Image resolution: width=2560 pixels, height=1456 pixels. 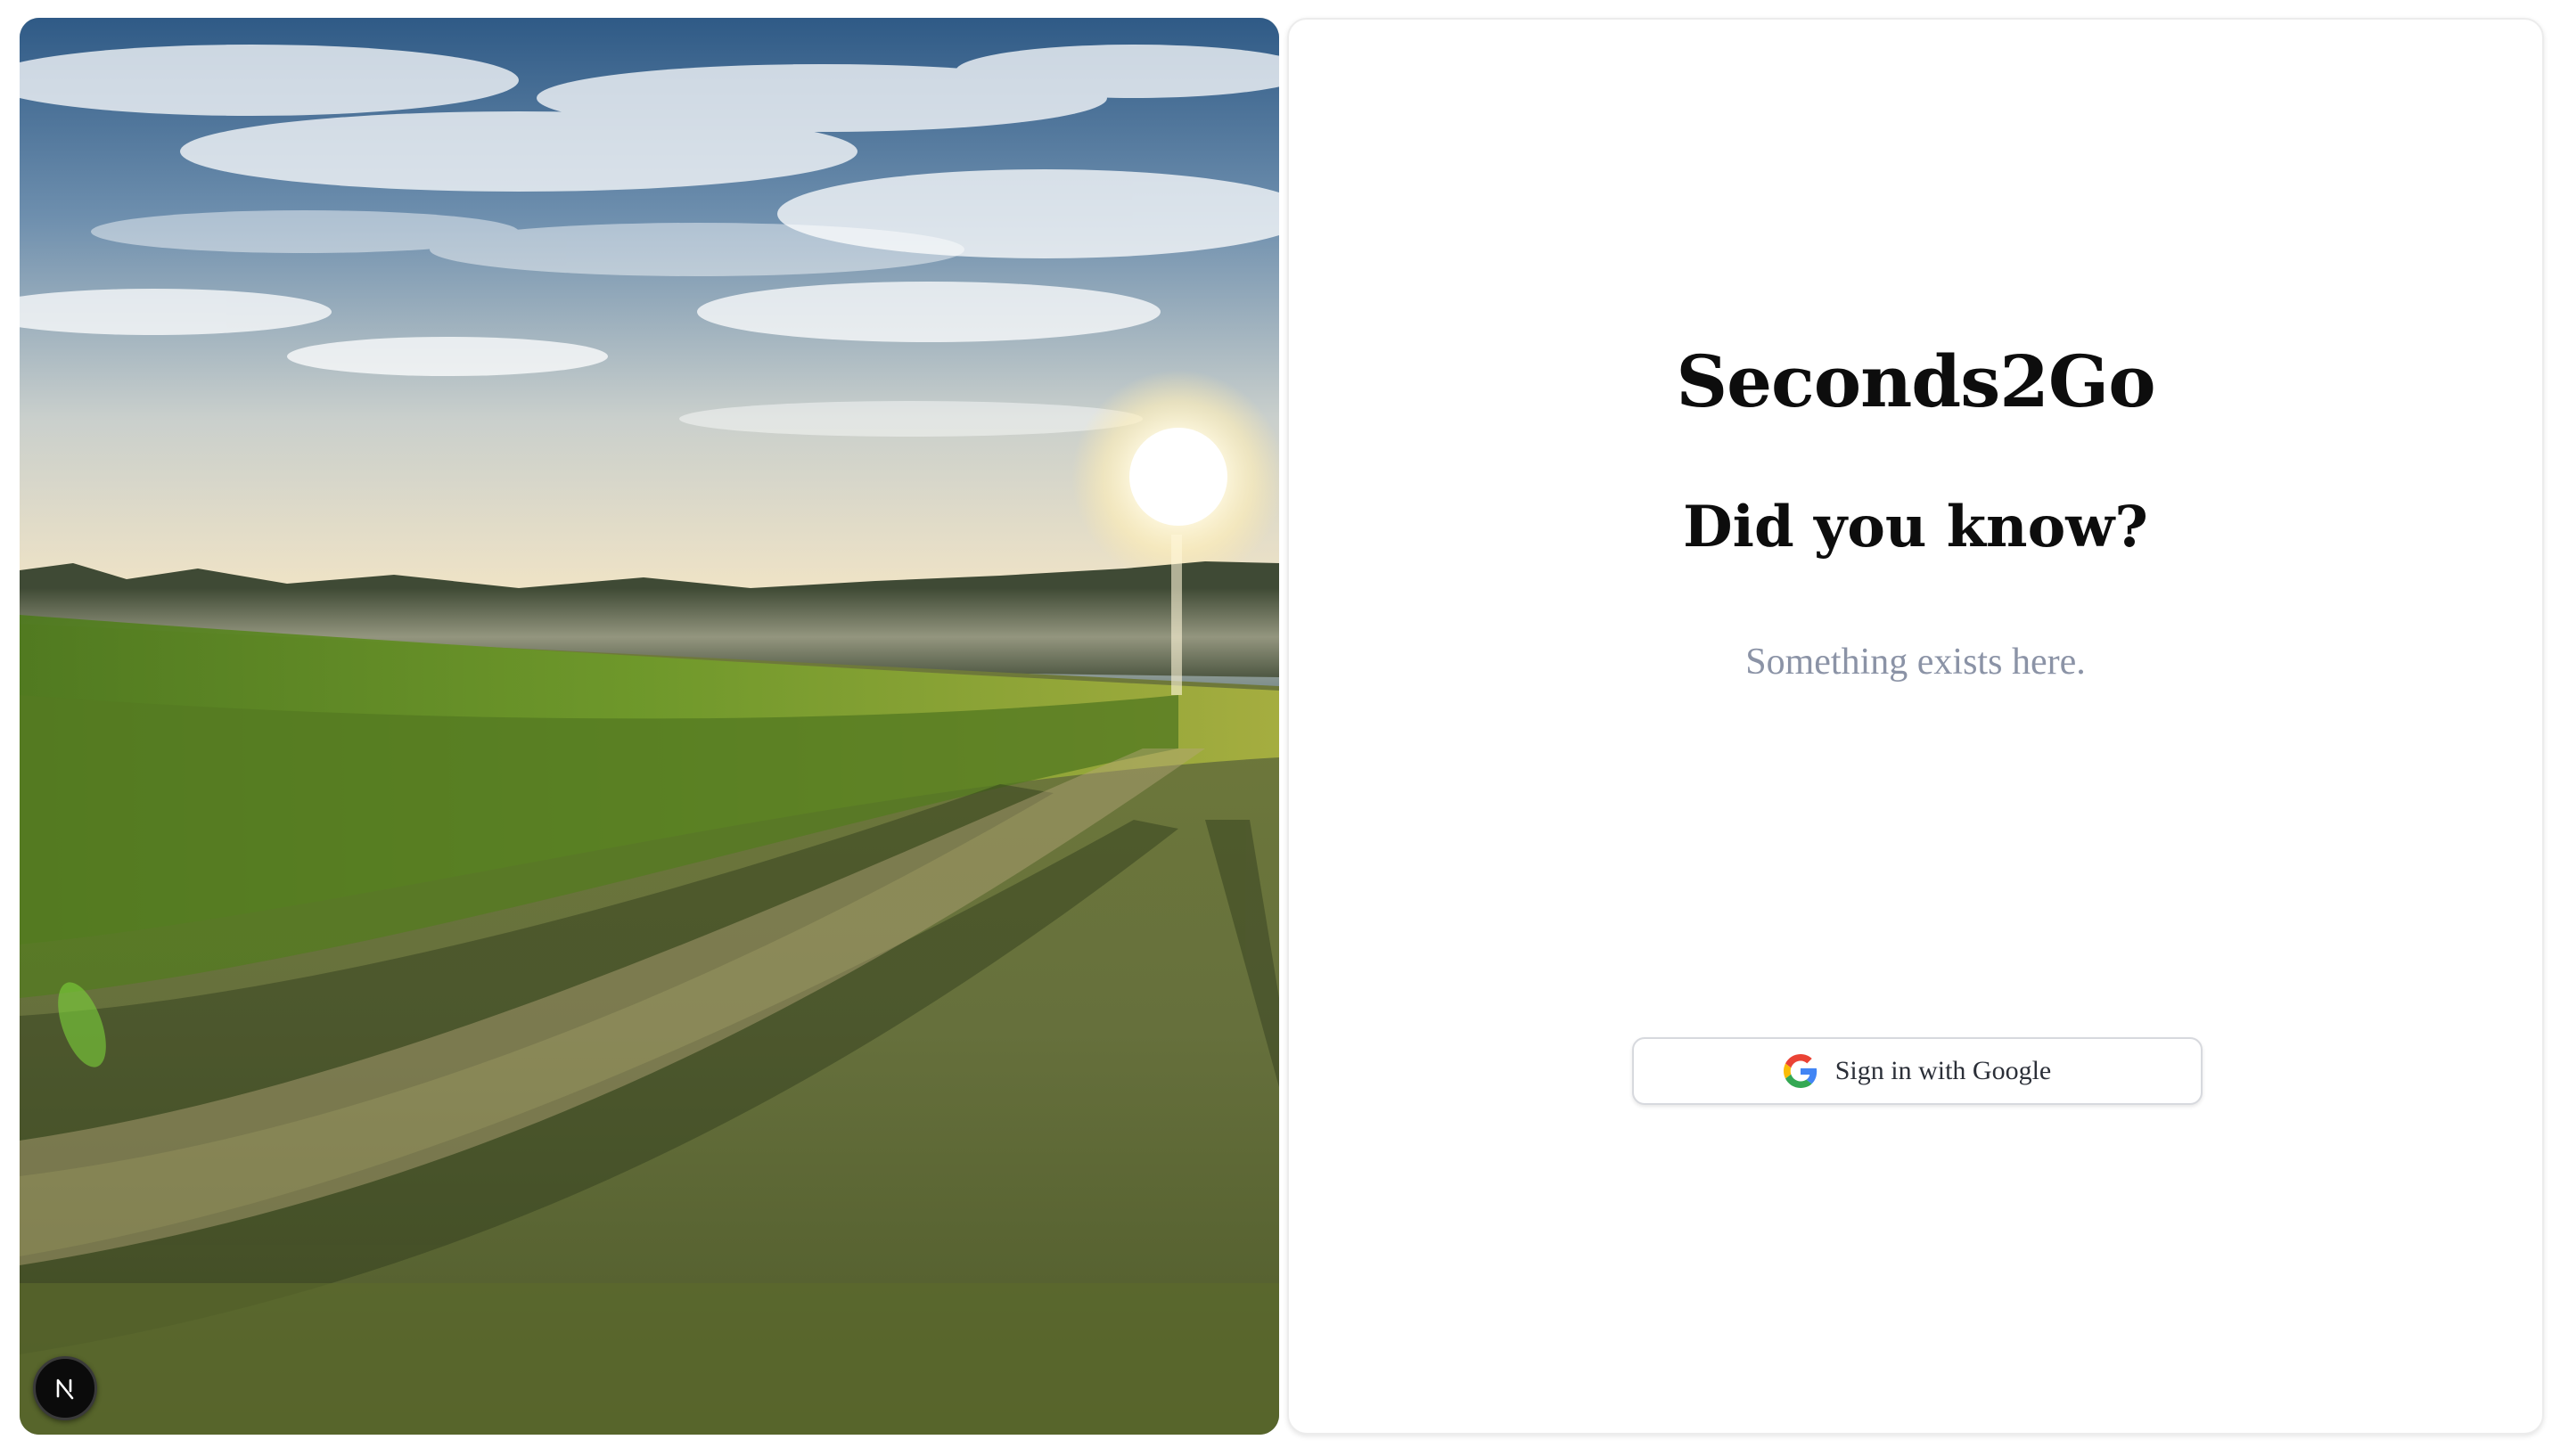 What do you see at coordinates (1915, 381) in the screenshot?
I see `app-title: Seconds2Go` at bounding box center [1915, 381].